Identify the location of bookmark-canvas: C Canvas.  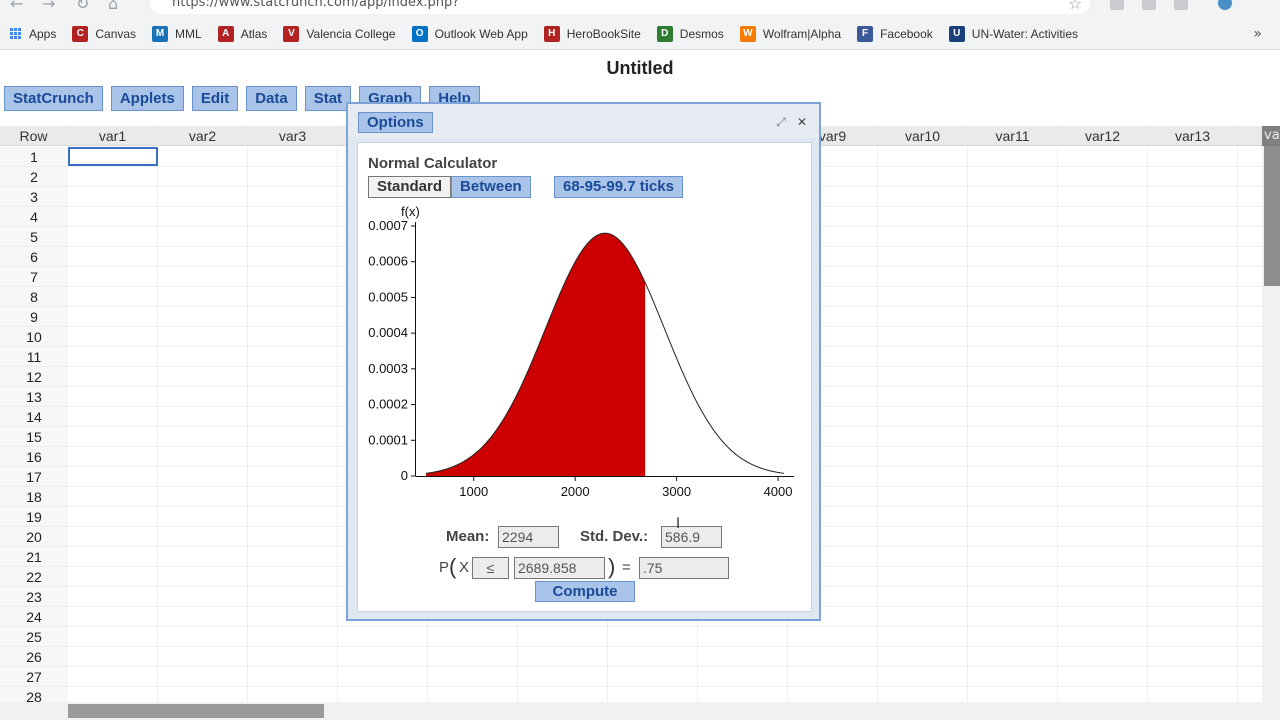
(104, 33).